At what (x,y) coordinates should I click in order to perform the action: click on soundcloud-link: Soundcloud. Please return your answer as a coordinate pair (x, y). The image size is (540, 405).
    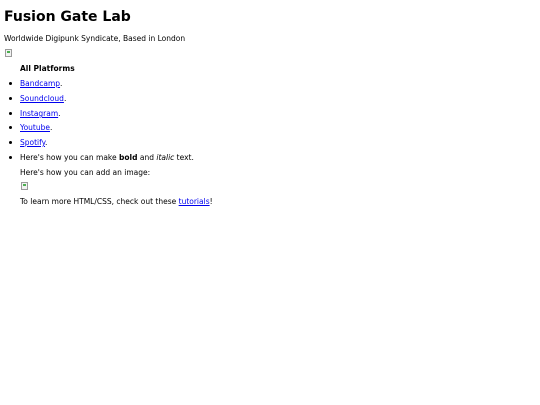
    Looking at the image, I should click on (42, 98).